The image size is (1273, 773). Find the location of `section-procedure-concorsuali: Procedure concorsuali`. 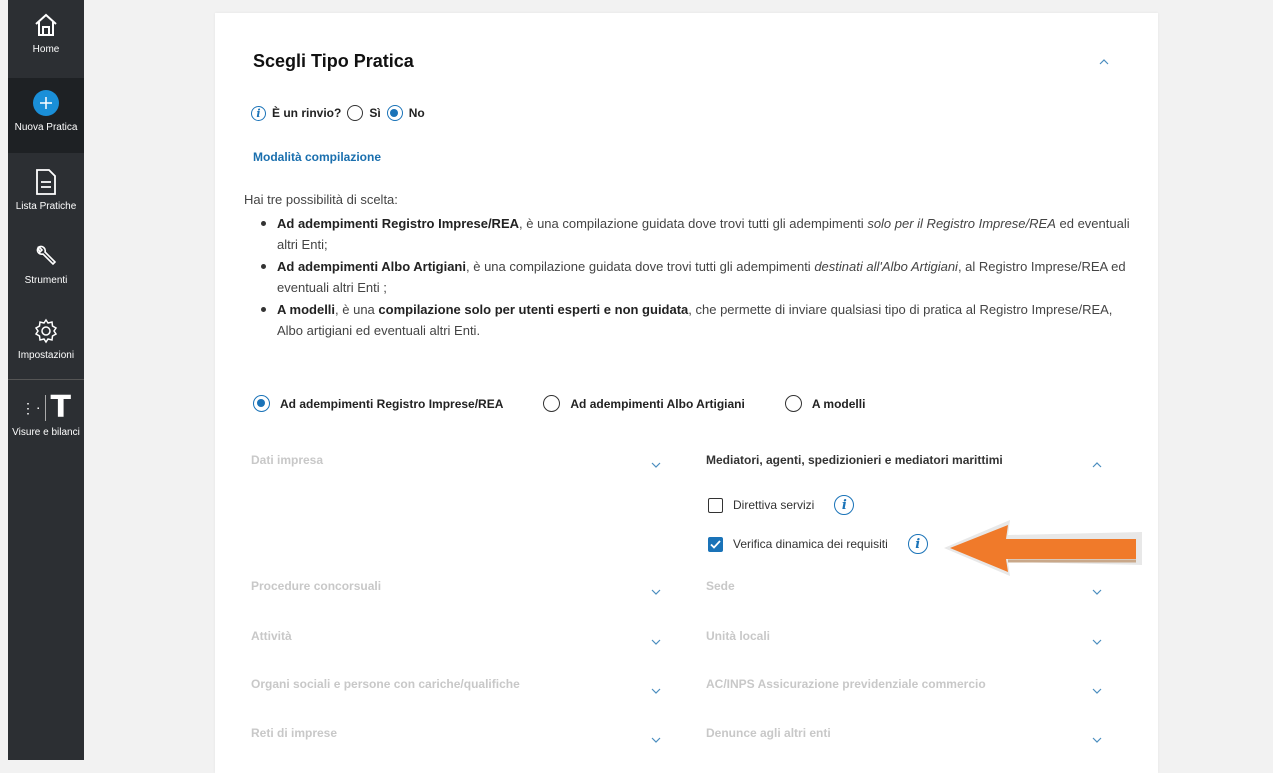

section-procedure-concorsuali: Procedure concorsuali is located at coordinates (316, 586).